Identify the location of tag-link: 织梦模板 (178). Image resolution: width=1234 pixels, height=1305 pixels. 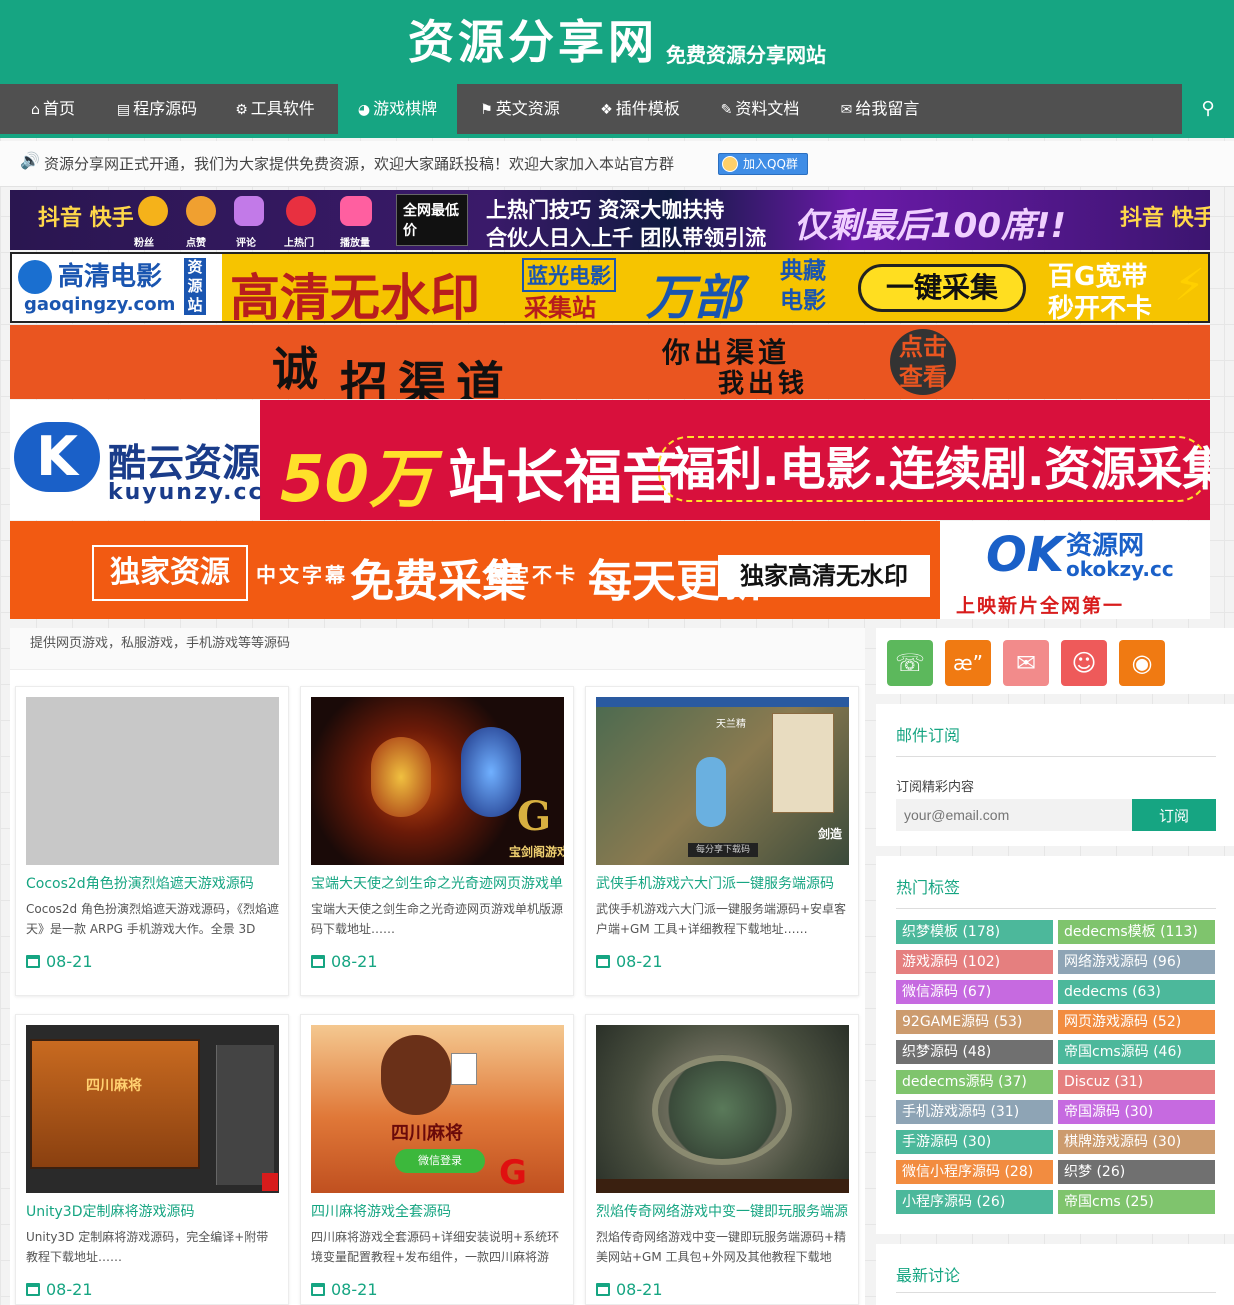
(974, 932).